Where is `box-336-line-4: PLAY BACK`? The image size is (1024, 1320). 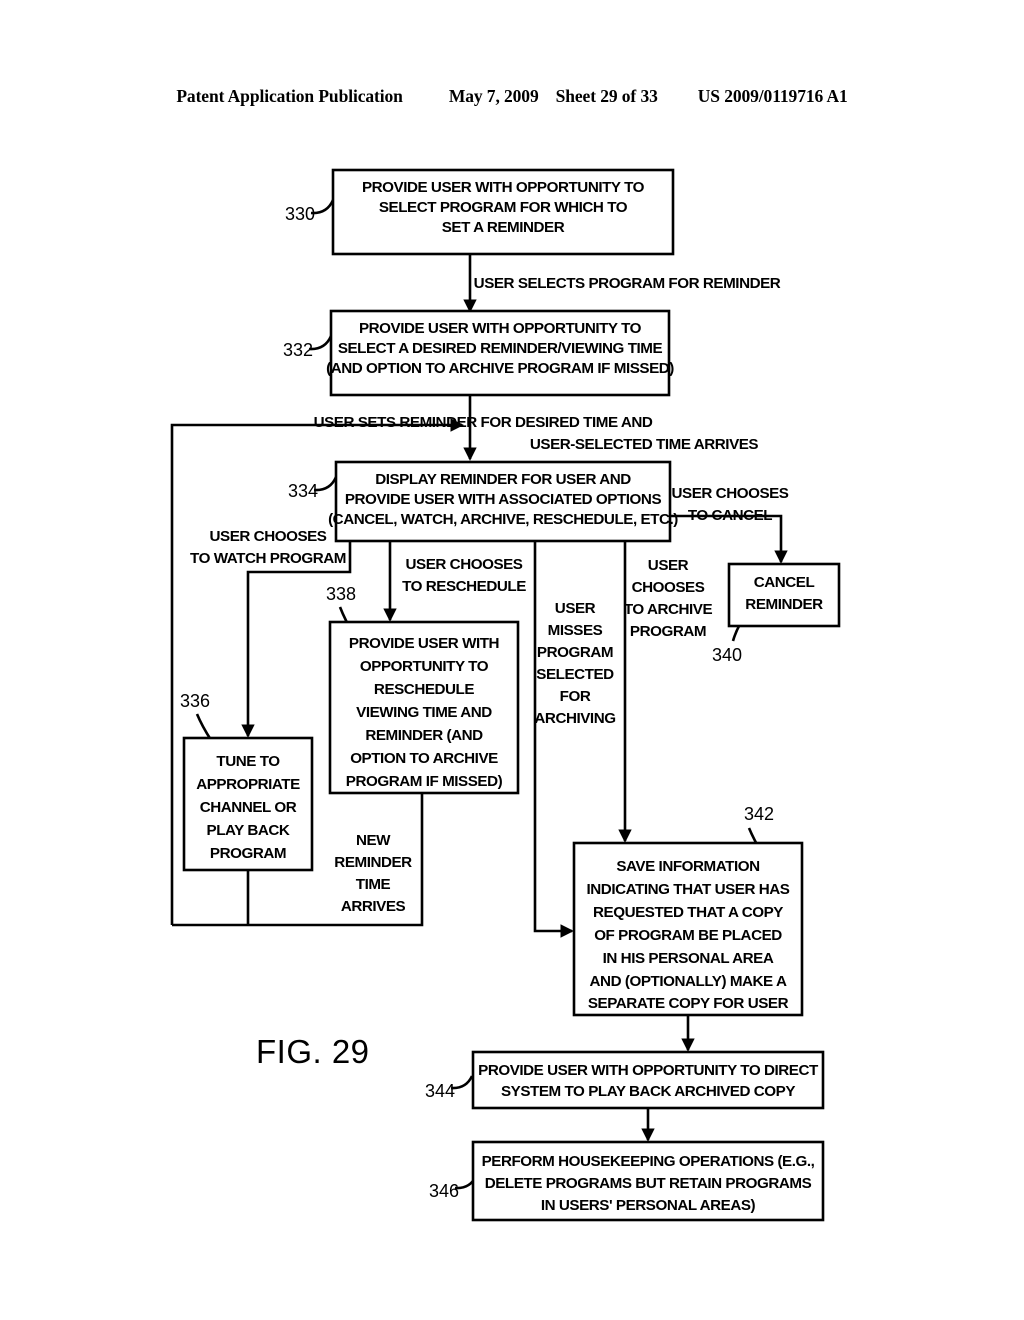 box-336-line-4: PLAY BACK is located at coordinates (248, 830).